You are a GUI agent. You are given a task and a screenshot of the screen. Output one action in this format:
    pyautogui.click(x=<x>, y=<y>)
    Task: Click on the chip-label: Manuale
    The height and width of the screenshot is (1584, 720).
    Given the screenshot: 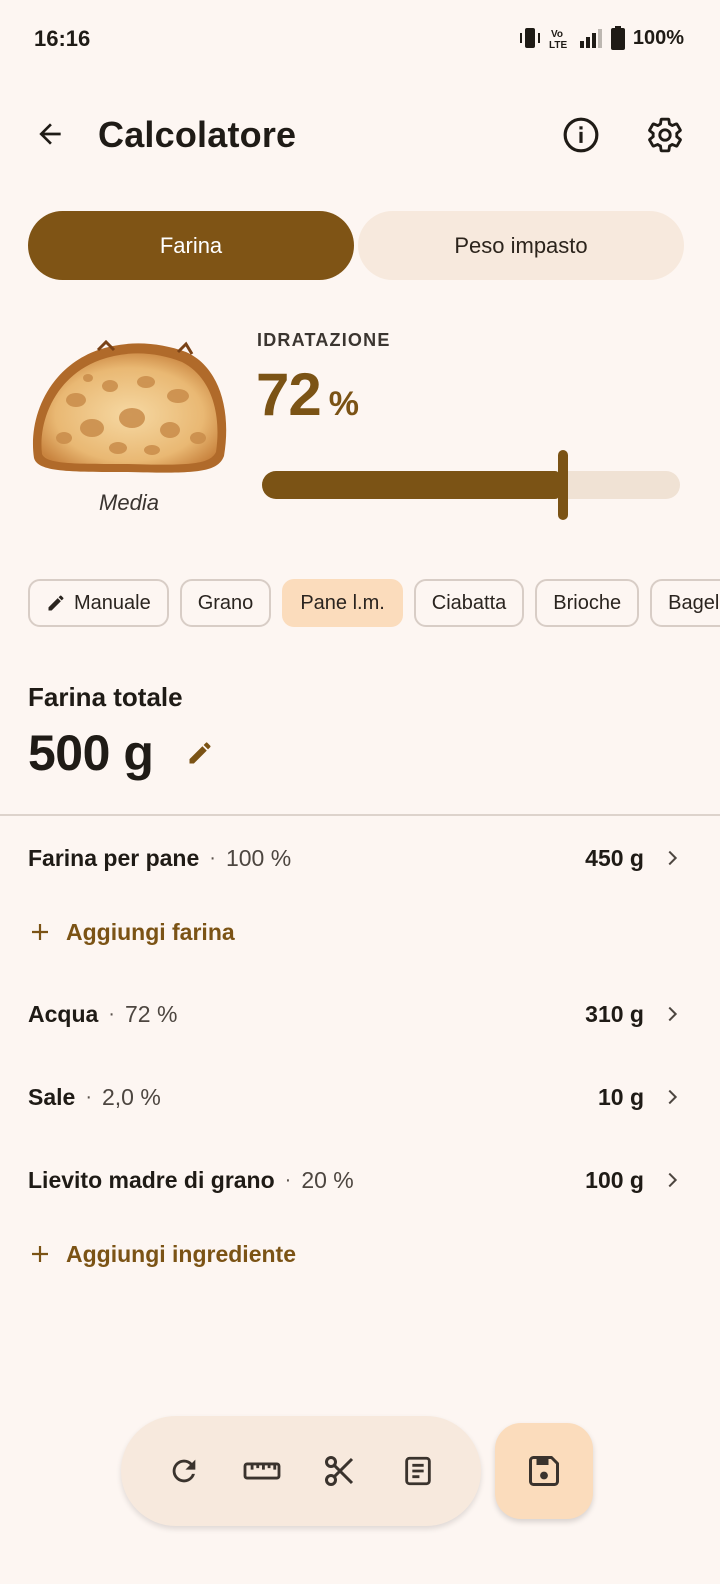 What is the action you would take?
    pyautogui.click(x=112, y=602)
    